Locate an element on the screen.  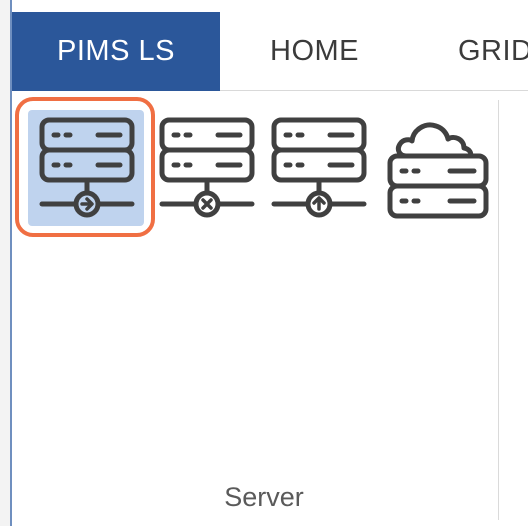
window-left-edge is located at coordinates (5, 263).